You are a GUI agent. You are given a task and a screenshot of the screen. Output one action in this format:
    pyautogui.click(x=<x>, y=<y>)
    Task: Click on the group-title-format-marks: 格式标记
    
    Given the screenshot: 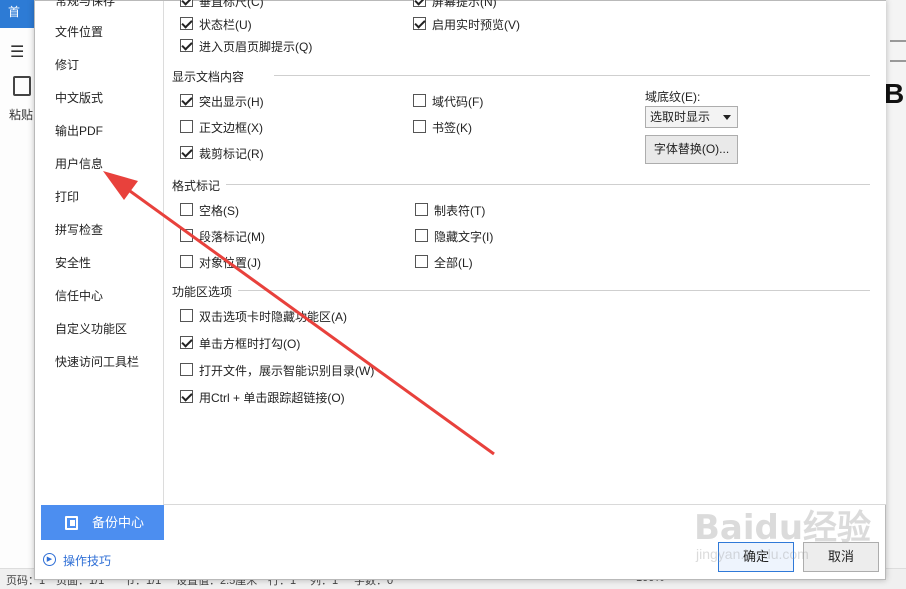 What is the action you would take?
    pyautogui.click(x=196, y=186)
    